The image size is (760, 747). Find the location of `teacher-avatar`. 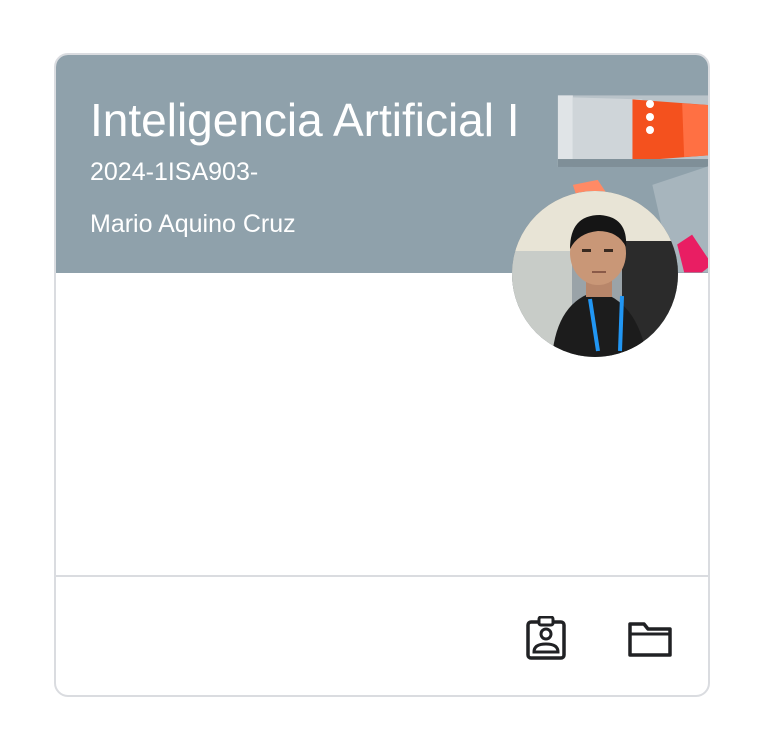

teacher-avatar is located at coordinates (595, 274).